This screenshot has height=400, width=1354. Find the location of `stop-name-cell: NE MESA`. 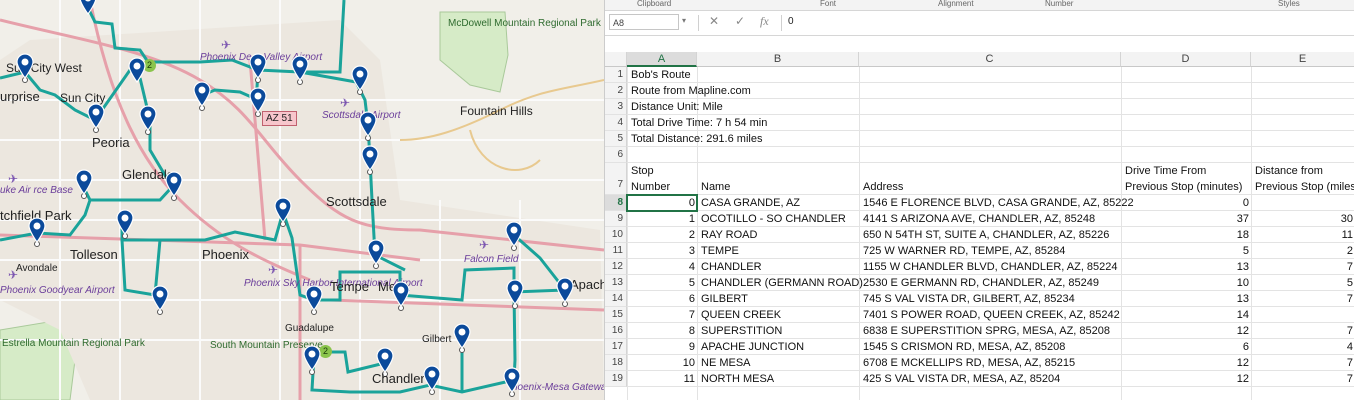

stop-name-cell: NE MESA is located at coordinates (726, 363).